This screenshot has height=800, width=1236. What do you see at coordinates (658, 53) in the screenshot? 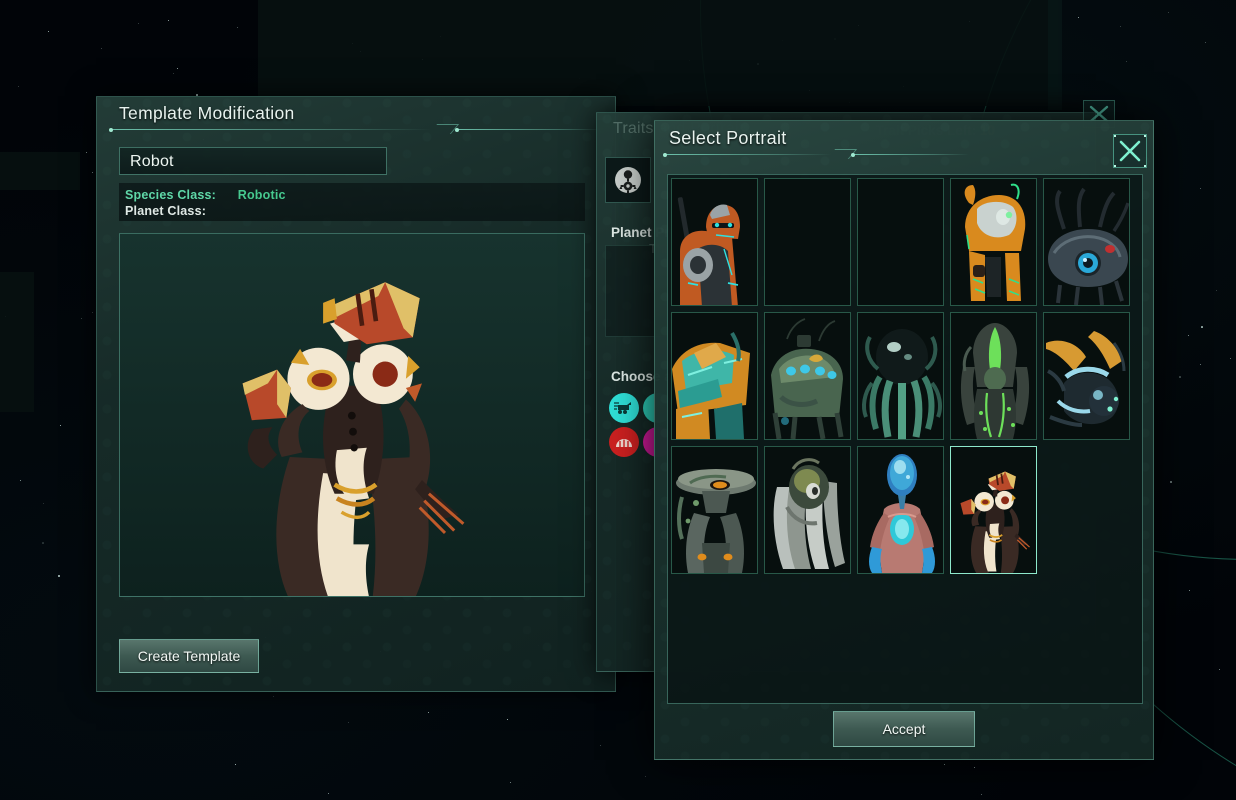
I see `bg-plate-top` at bounding box center [658, 53].